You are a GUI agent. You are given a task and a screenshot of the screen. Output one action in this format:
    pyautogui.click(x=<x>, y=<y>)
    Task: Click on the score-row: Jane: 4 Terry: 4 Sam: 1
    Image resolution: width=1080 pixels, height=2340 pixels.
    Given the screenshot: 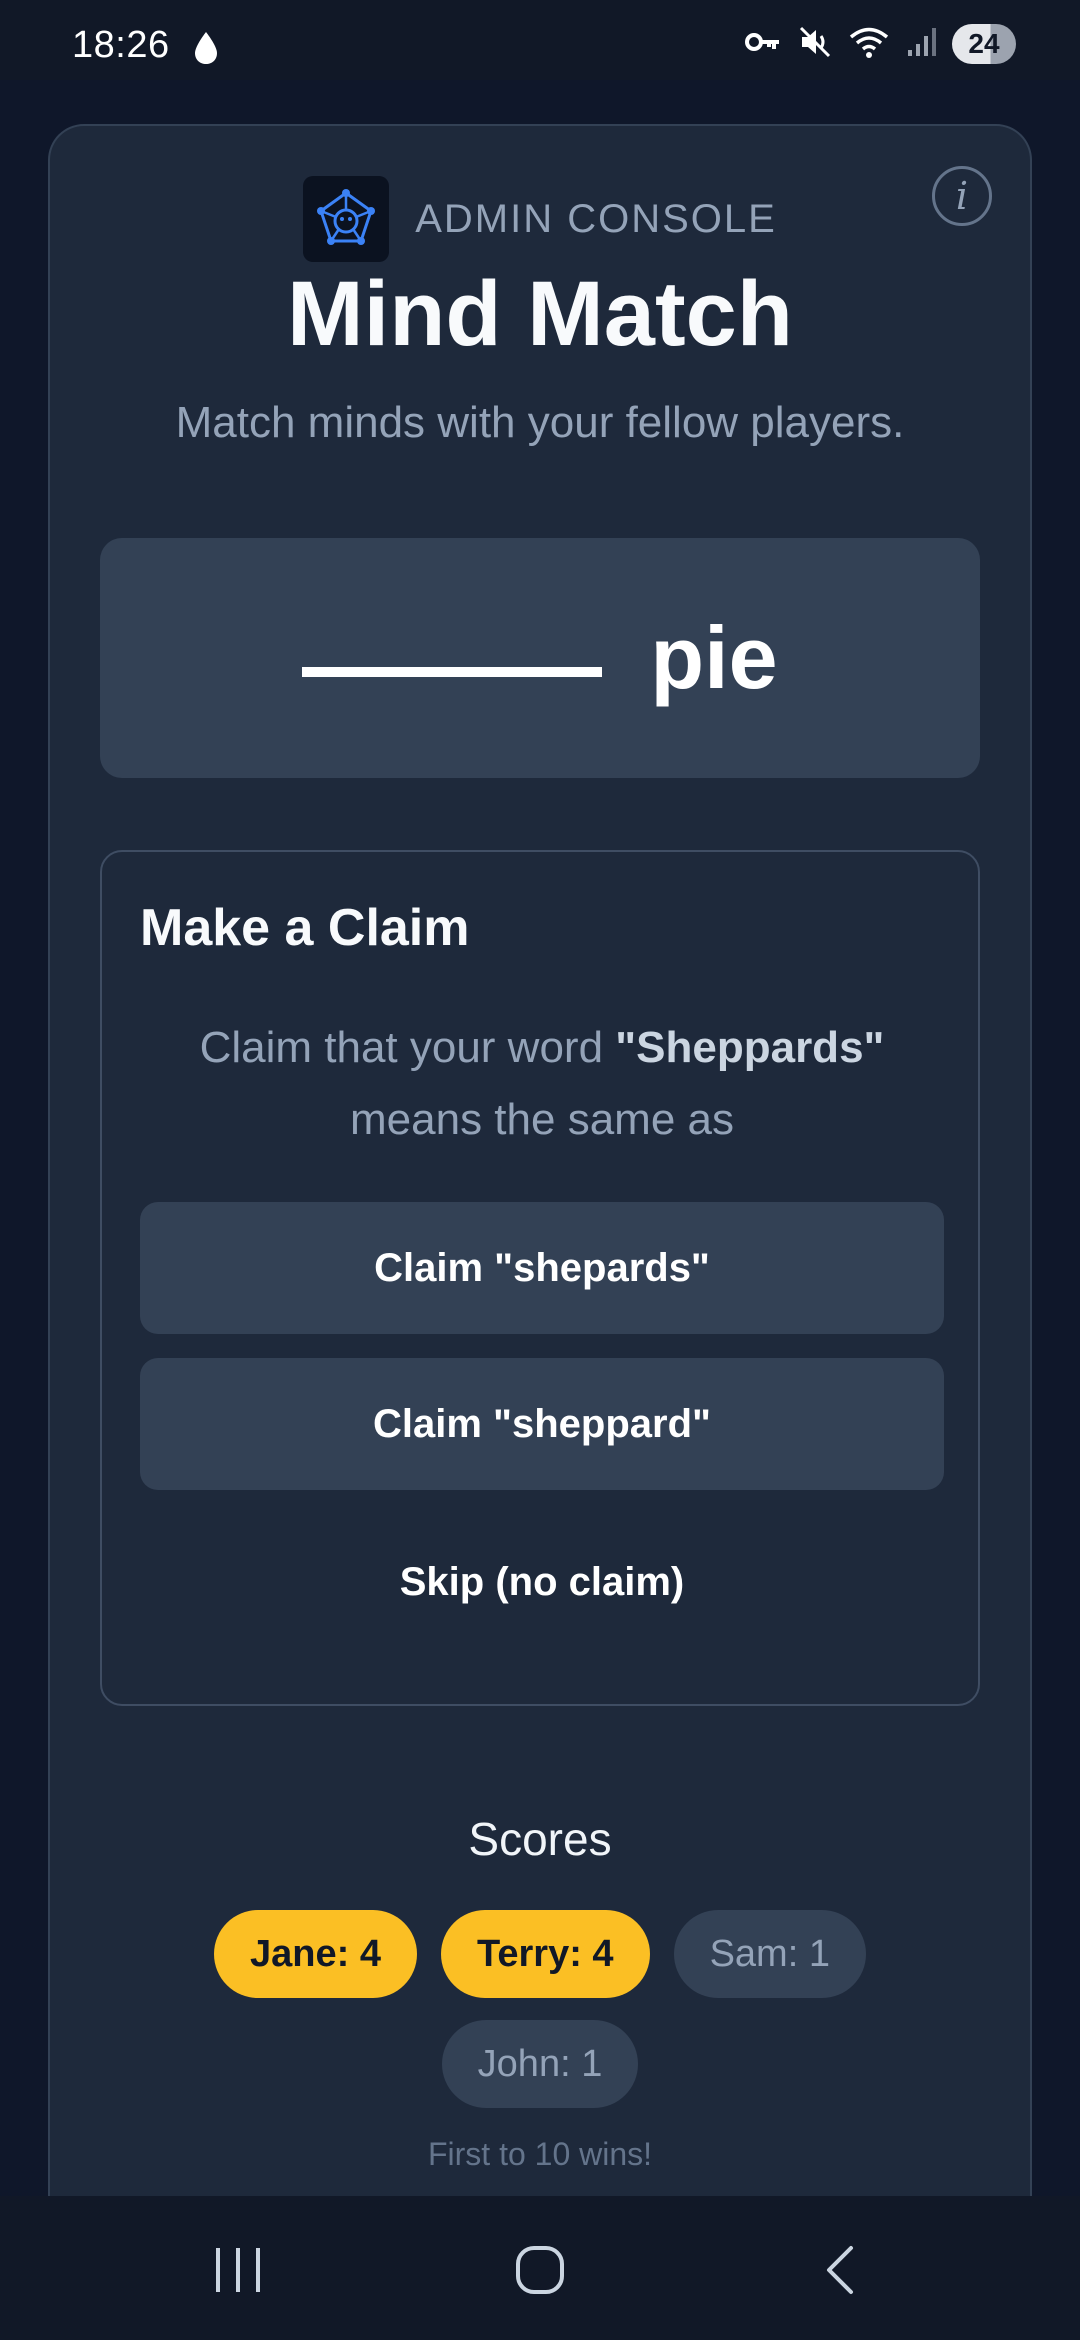 What is the action you would take?
    pyautogui.click(x=540, y=1954)
    